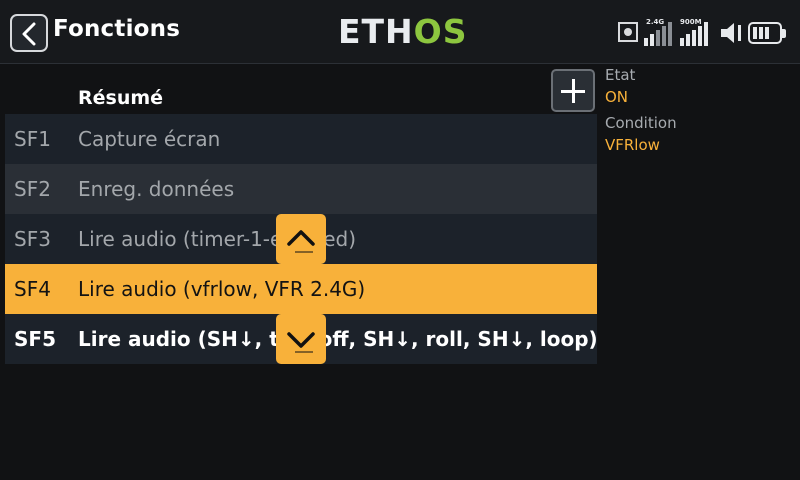 This screenshot has height=480, width=800. I want to click on speaker-icon, so click(731, 33).